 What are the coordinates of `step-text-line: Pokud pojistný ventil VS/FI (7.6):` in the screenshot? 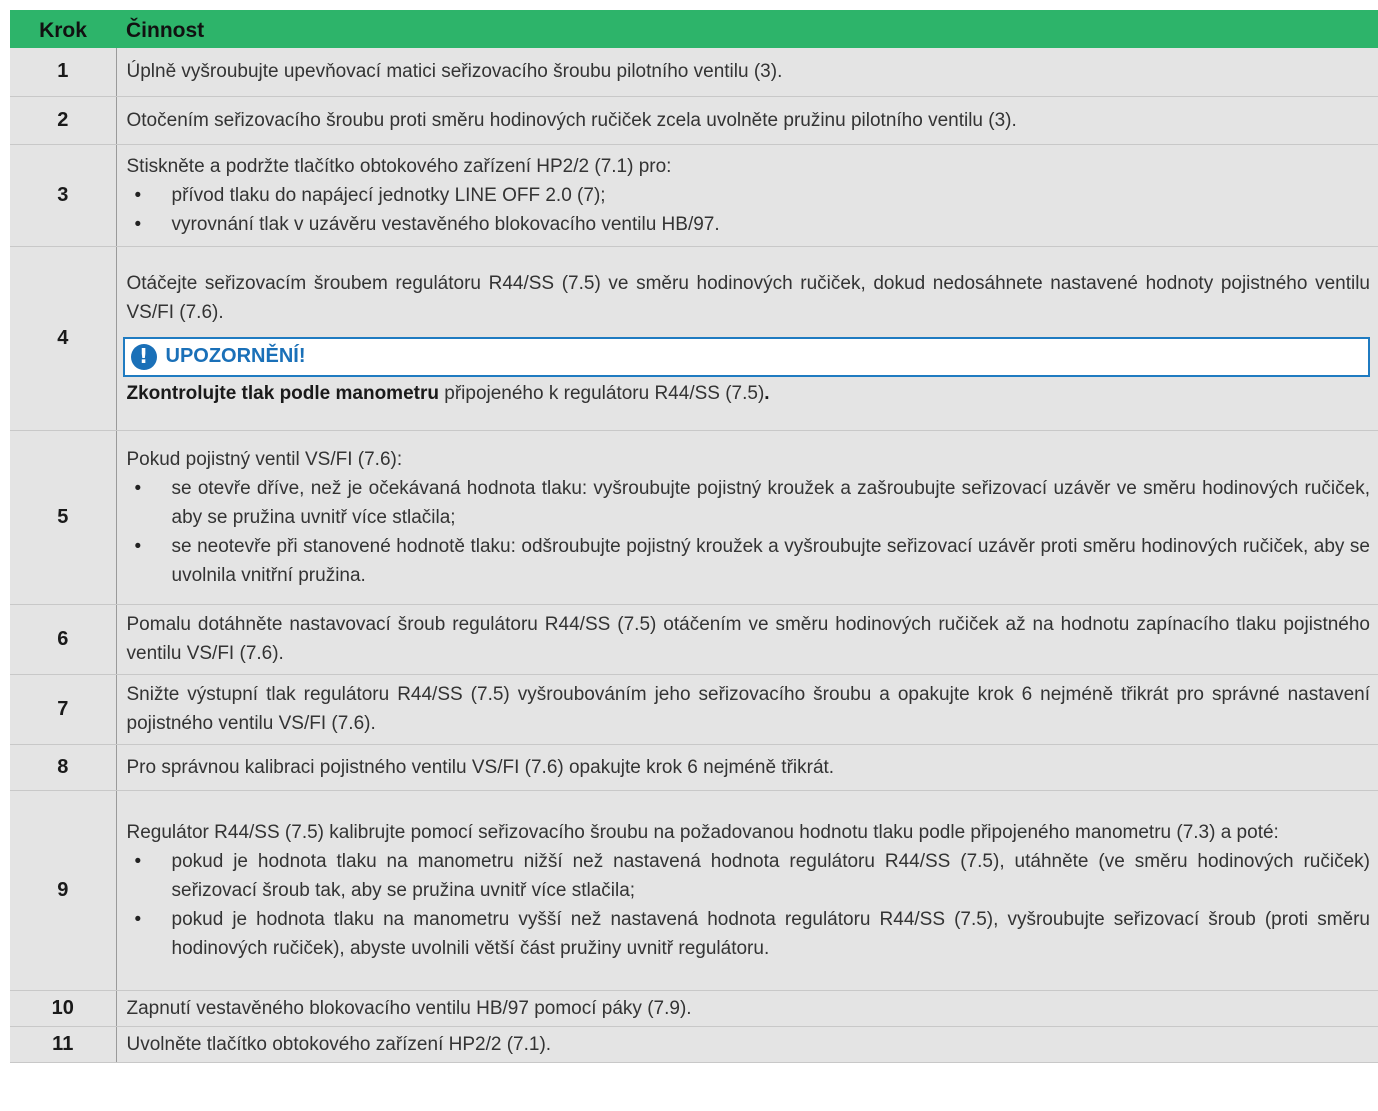 It's located at (264, 459).